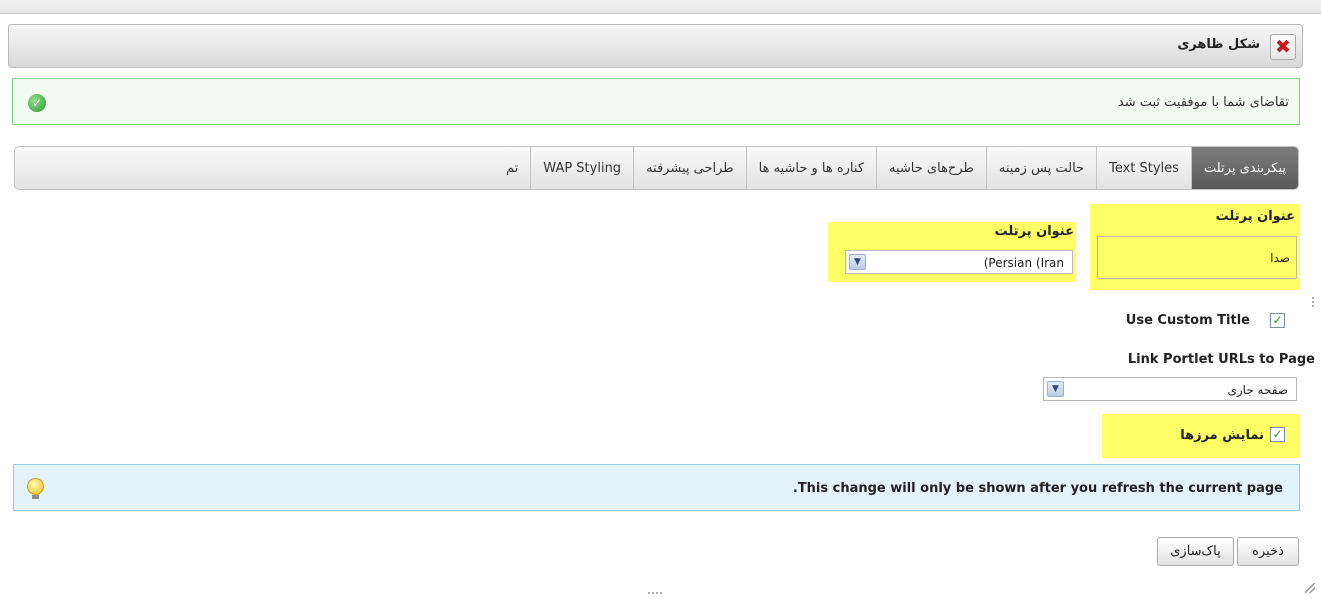  I want to click on lightbulb-icon, so click(35, 488).